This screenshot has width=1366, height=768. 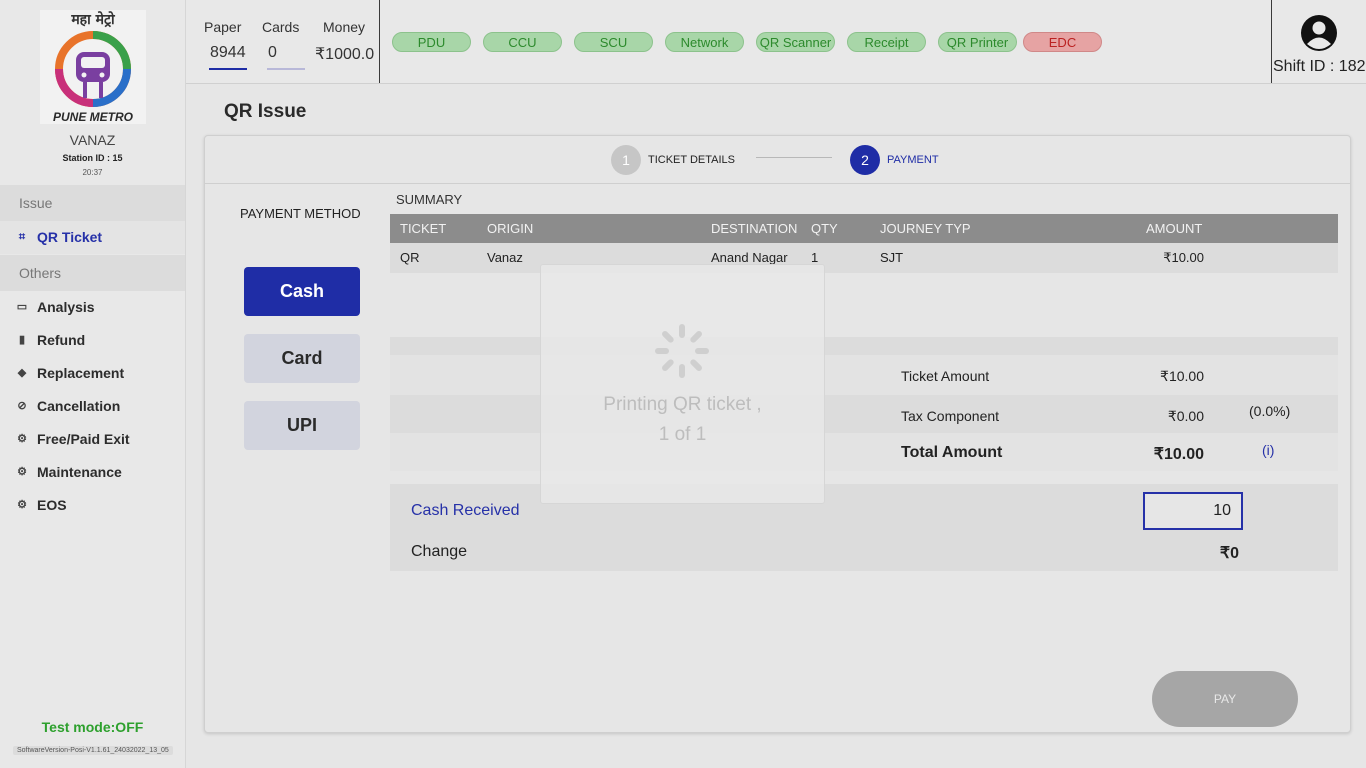 What do you see at coordinates (794, 157) in the screenshot?
I see `step-connector` at bounding box center [794, 157].